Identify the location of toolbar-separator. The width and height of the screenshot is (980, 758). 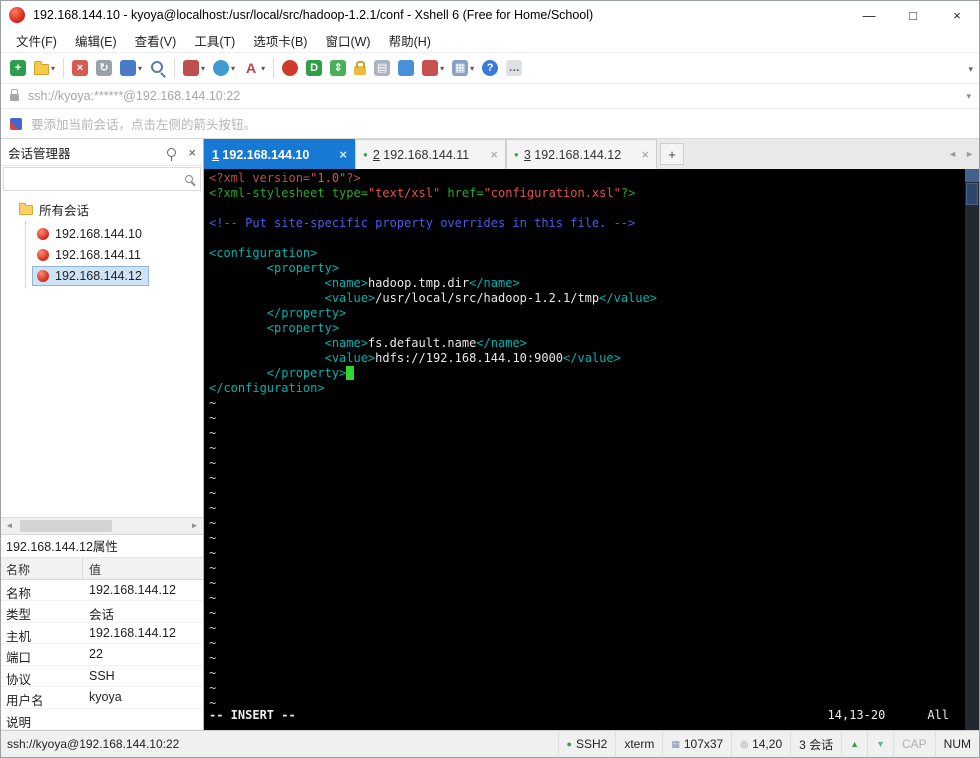
(274, 68).